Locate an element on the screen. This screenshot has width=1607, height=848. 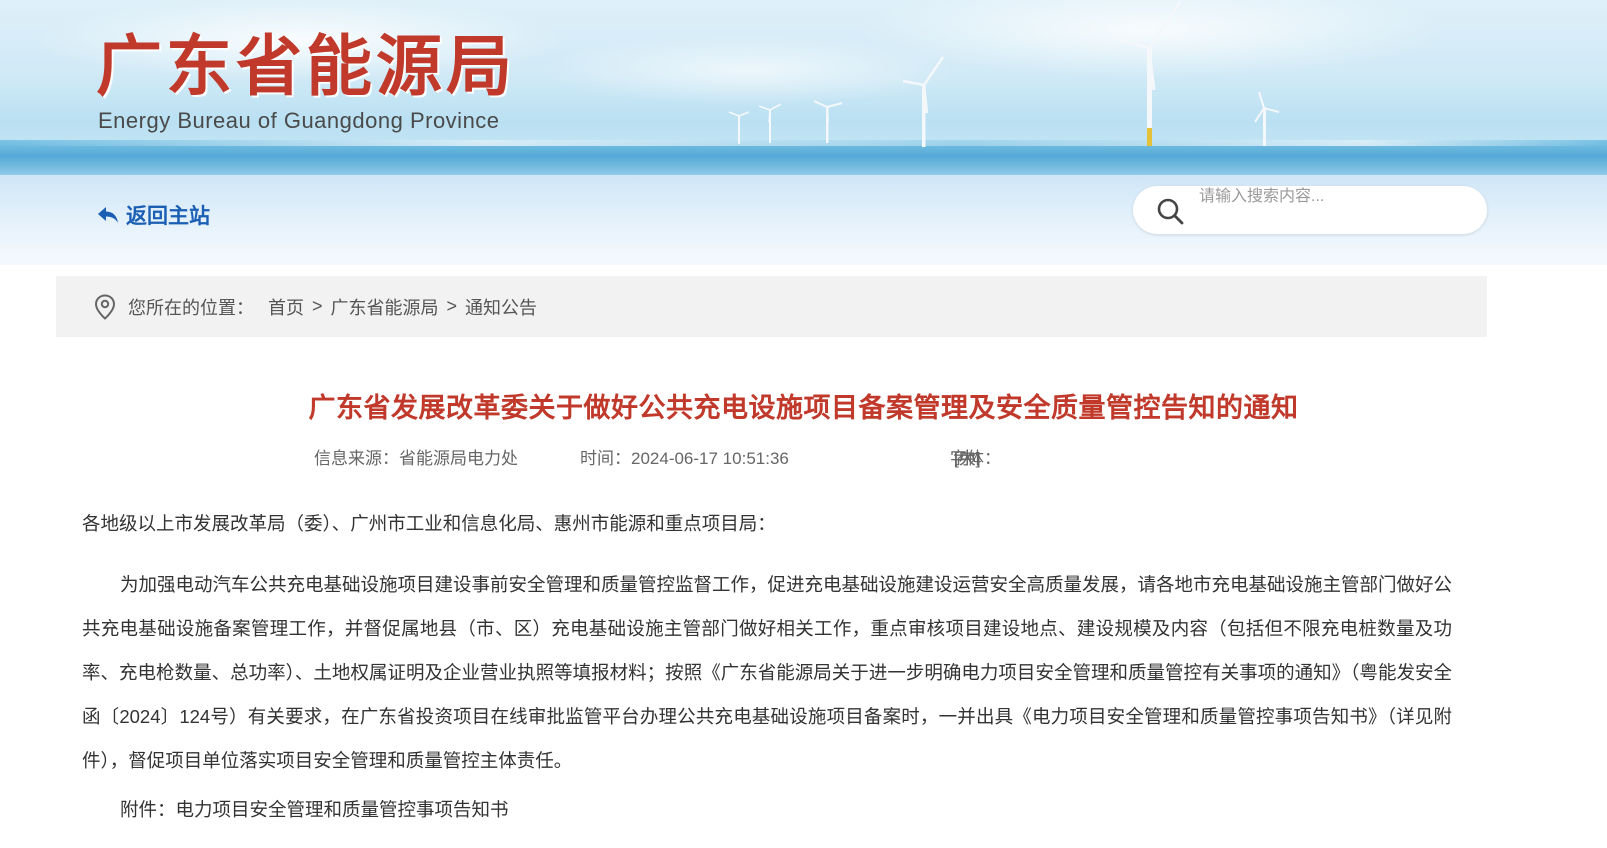
back-arrow-icon is located at coordinates (108, 215).